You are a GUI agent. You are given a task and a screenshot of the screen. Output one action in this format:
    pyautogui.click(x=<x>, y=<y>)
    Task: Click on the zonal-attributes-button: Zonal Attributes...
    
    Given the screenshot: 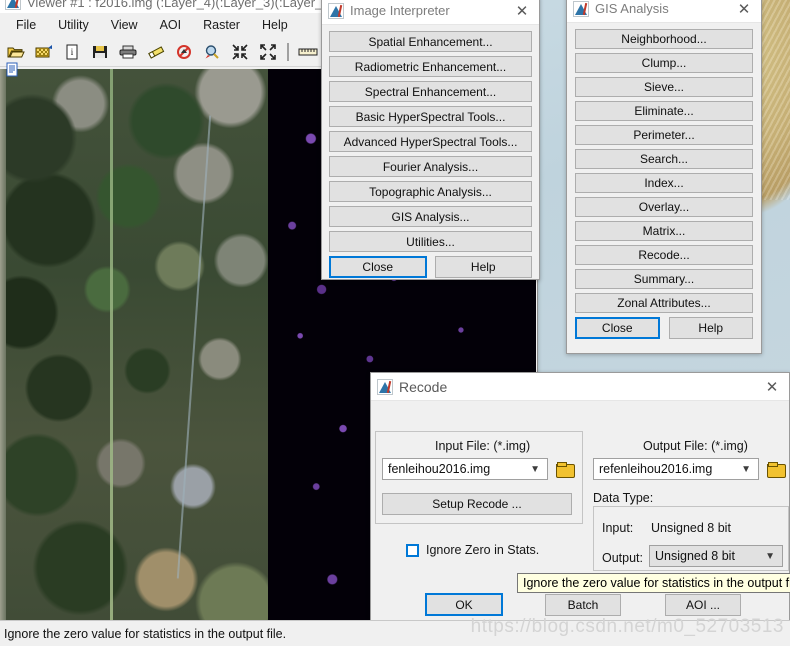 What is the action you would take?
    pyautogui.click(x=664, y=303)
    